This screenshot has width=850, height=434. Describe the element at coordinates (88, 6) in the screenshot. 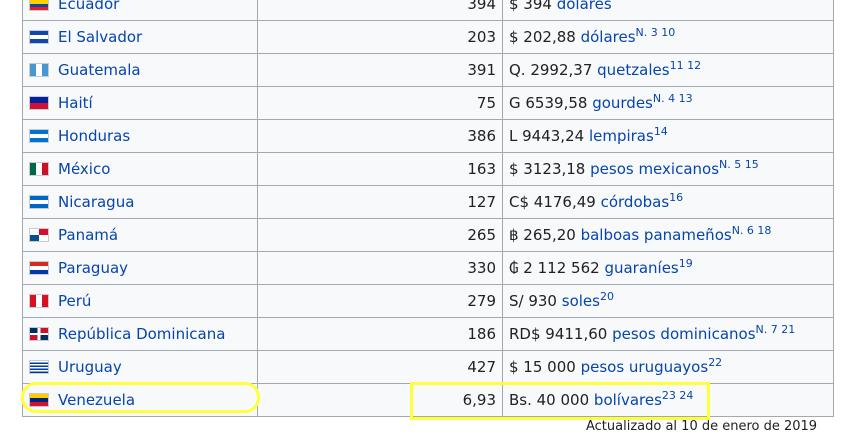

I see `country-link: Ecuador` at that location.